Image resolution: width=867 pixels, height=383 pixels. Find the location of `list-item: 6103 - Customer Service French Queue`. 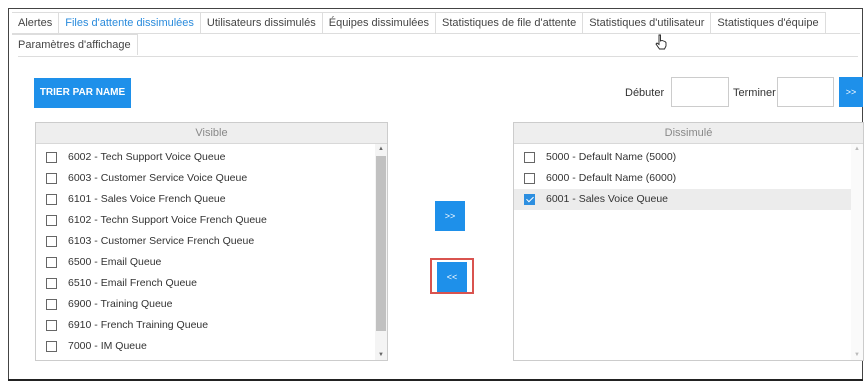

list-item: 6103 - Customer Service French Queue is located at coordinates (211, 241).